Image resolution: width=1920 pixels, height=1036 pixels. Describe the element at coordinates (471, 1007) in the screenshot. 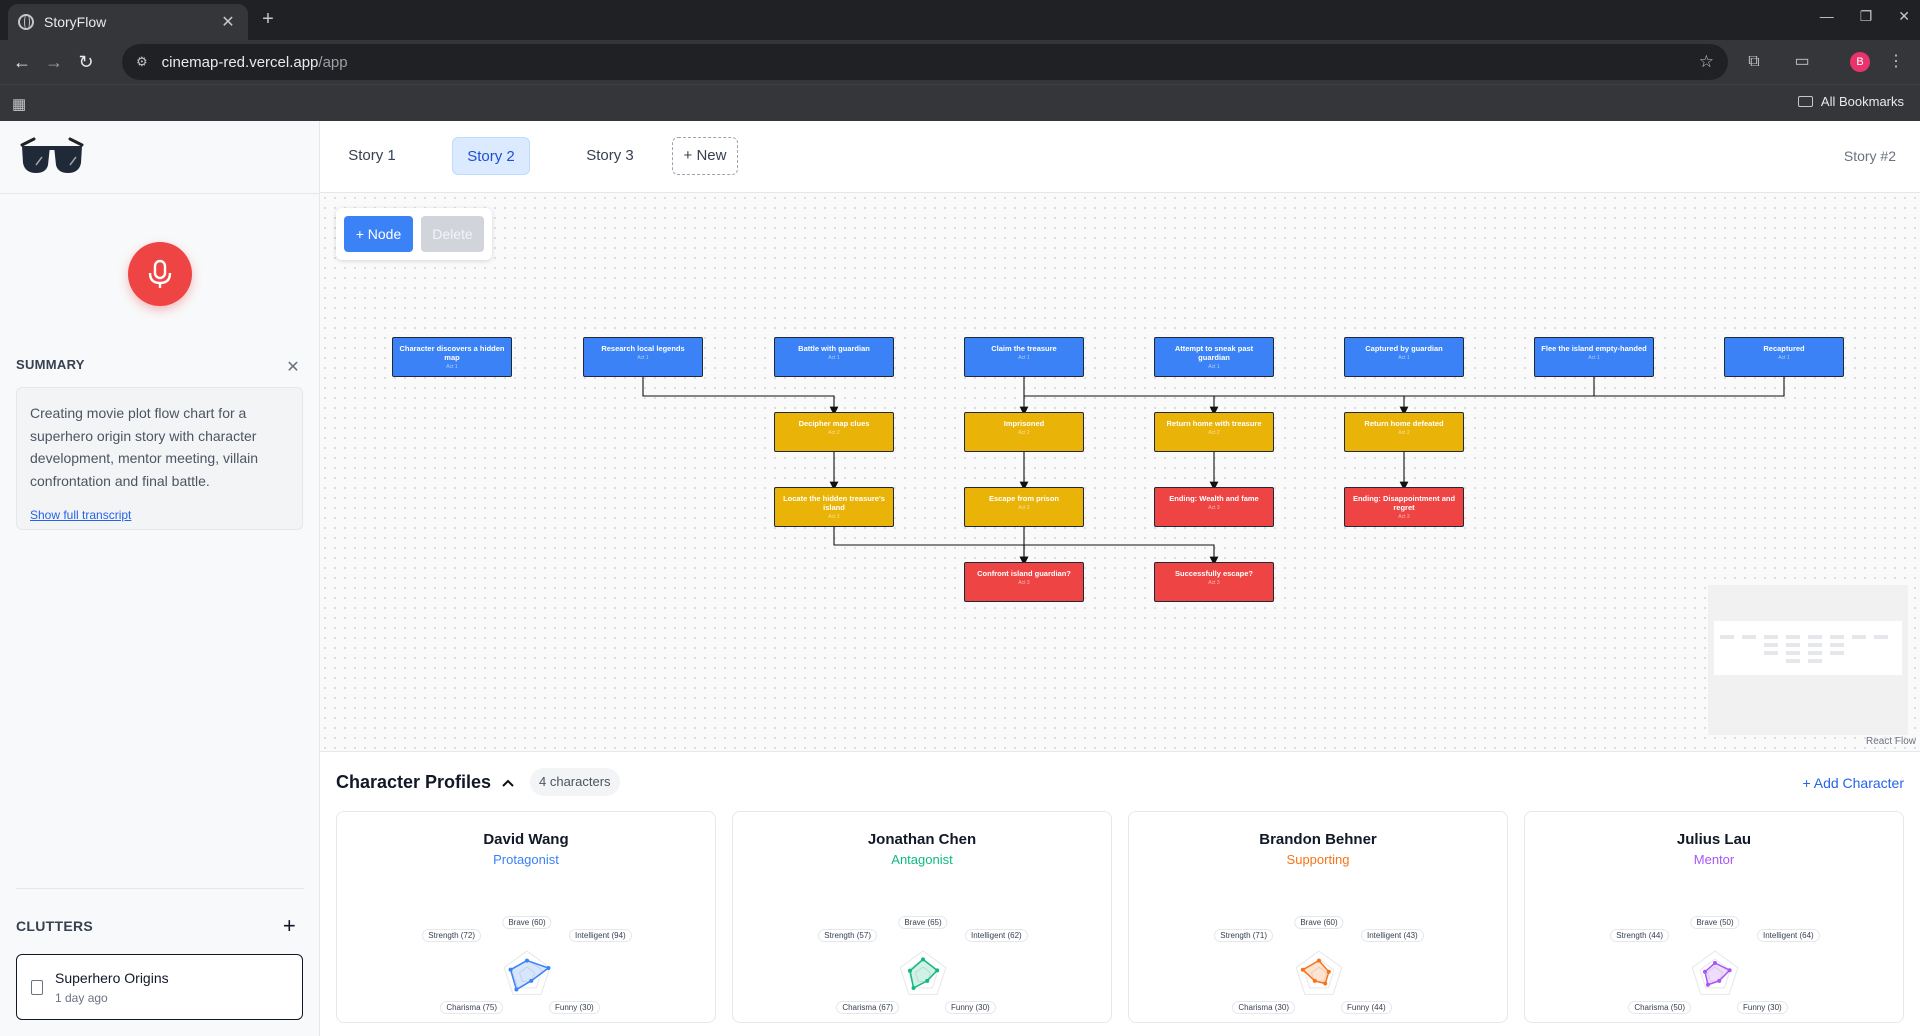

I see `stat-label: Charisma (75)` at that location.